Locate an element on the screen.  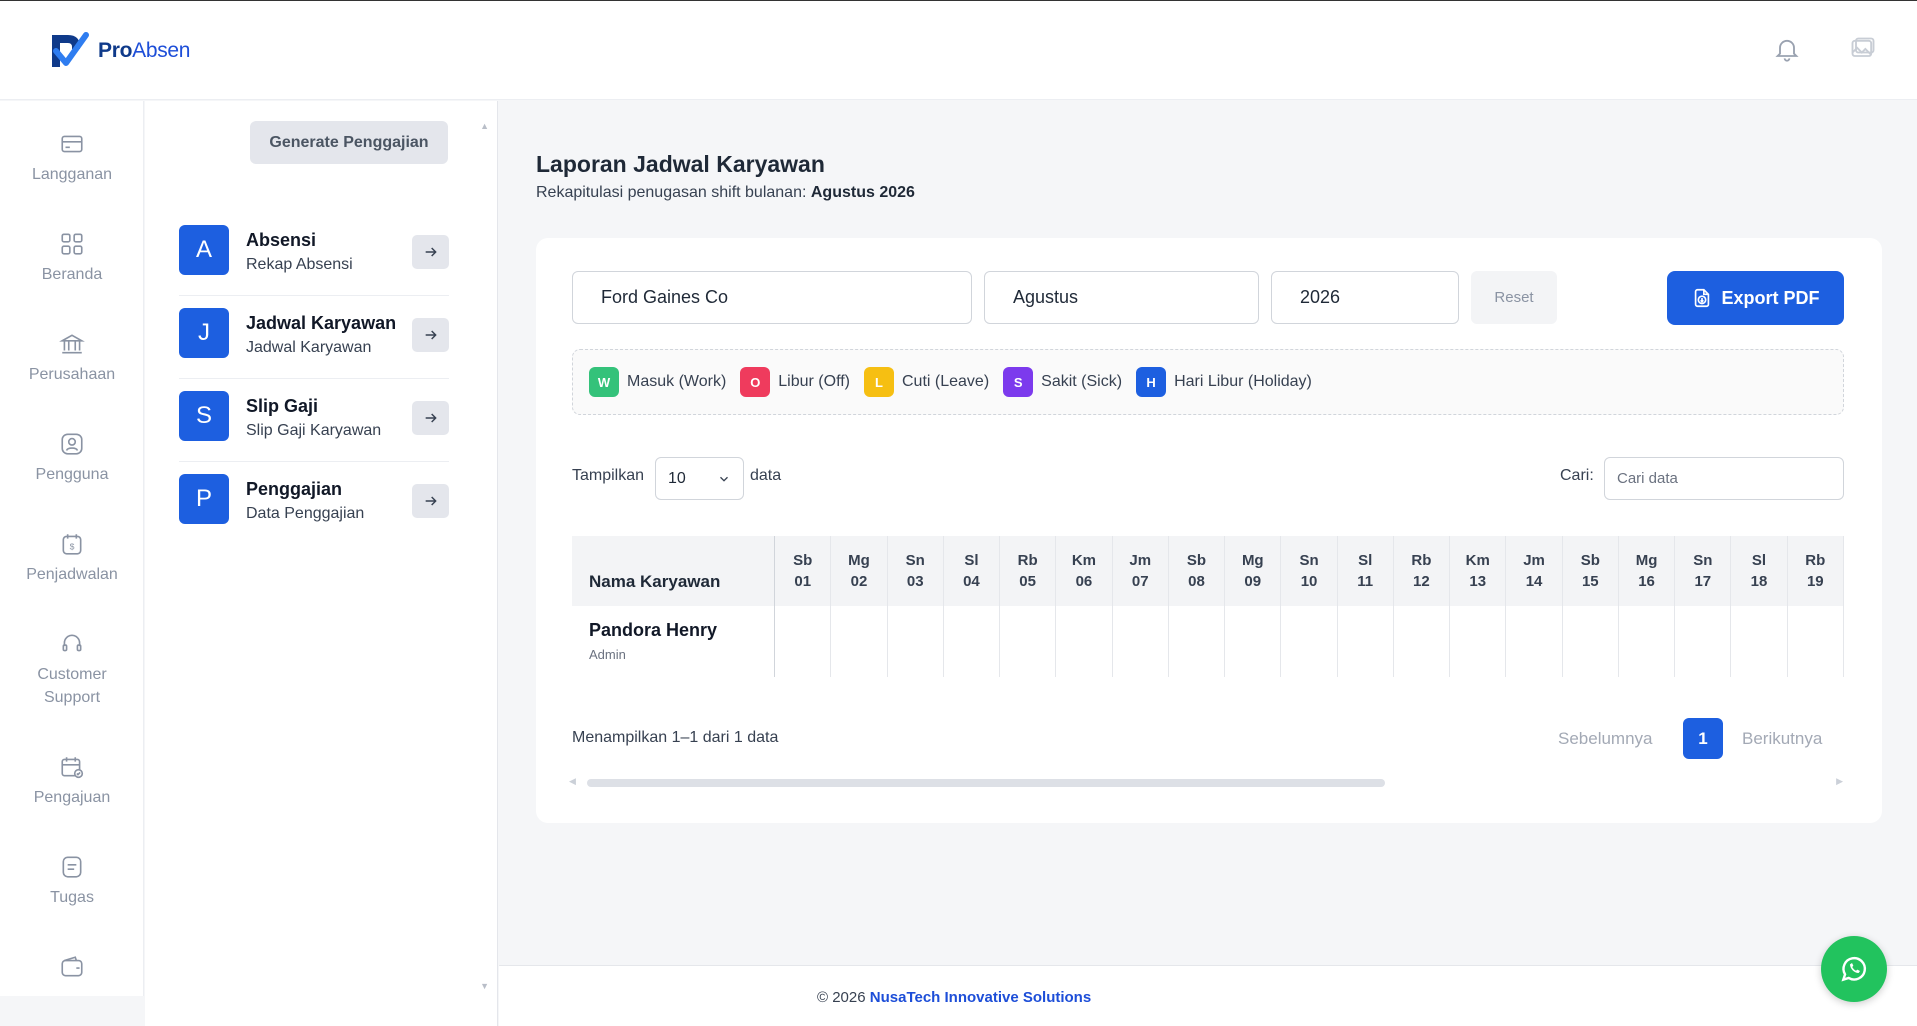
sub-item-penggajian: P Penggajian Data Penggajian is located at coordinates (314, 503).